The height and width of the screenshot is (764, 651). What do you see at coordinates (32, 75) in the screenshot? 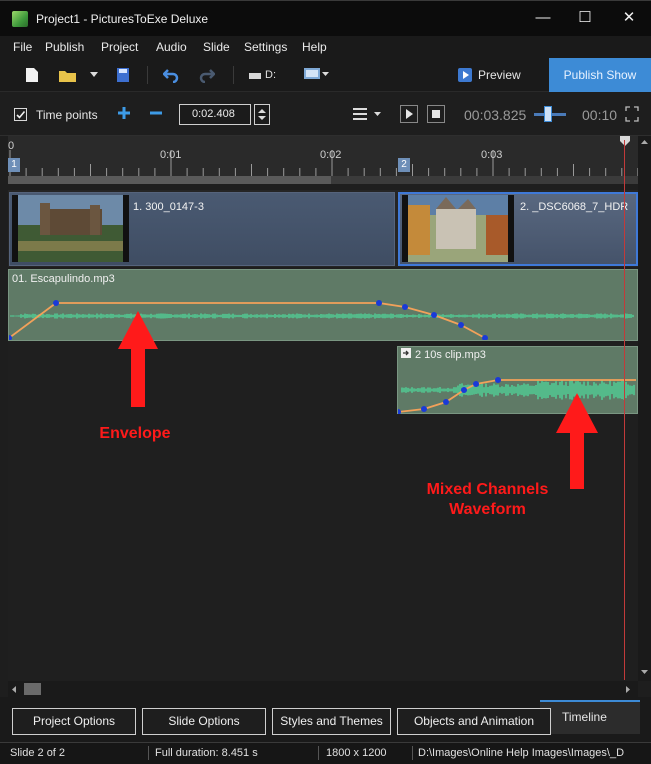
I see `new-file-icon` at bounding box center [32, 75].